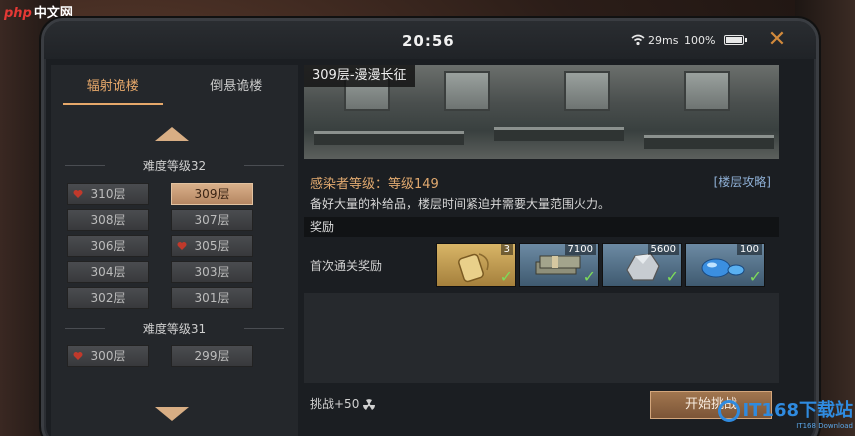  I want to click on difficulty-group-title: 难度等级32, so click(174, 165).